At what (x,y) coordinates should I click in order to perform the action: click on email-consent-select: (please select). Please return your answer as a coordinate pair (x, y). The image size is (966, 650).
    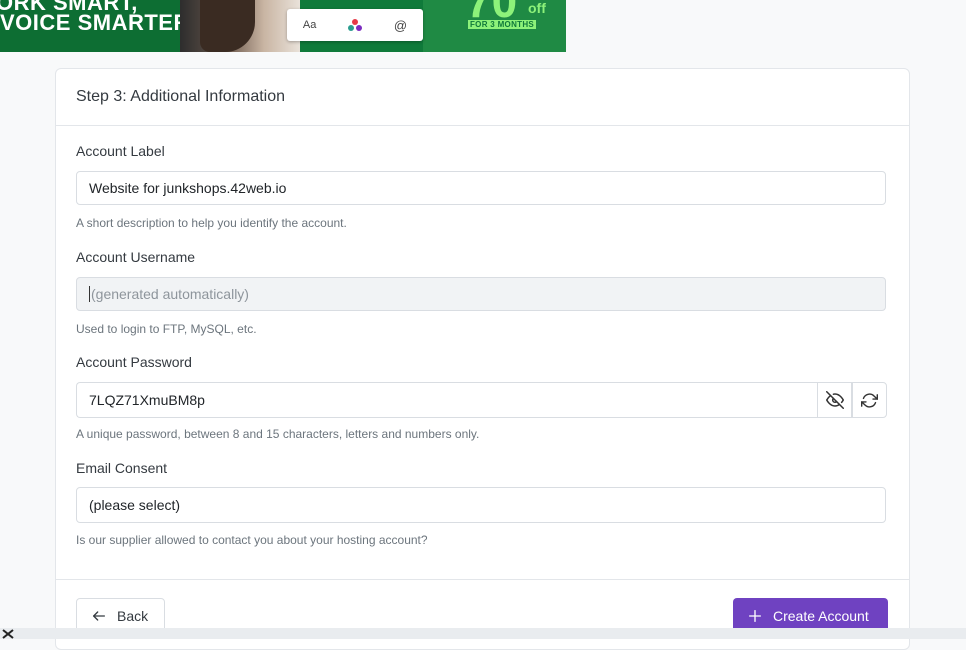
    Looking at the image, I should click on (481, 505).